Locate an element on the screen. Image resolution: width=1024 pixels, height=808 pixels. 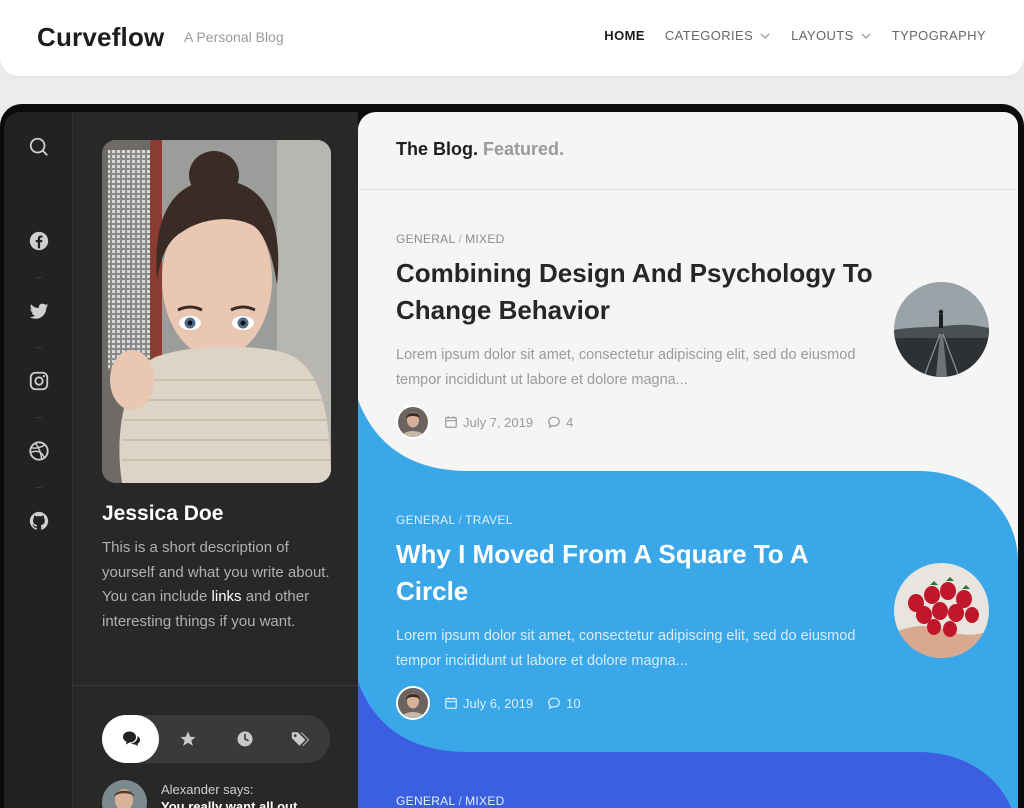
nav-layouts-label: LAYOUTS is located at coordinates (822, 35).